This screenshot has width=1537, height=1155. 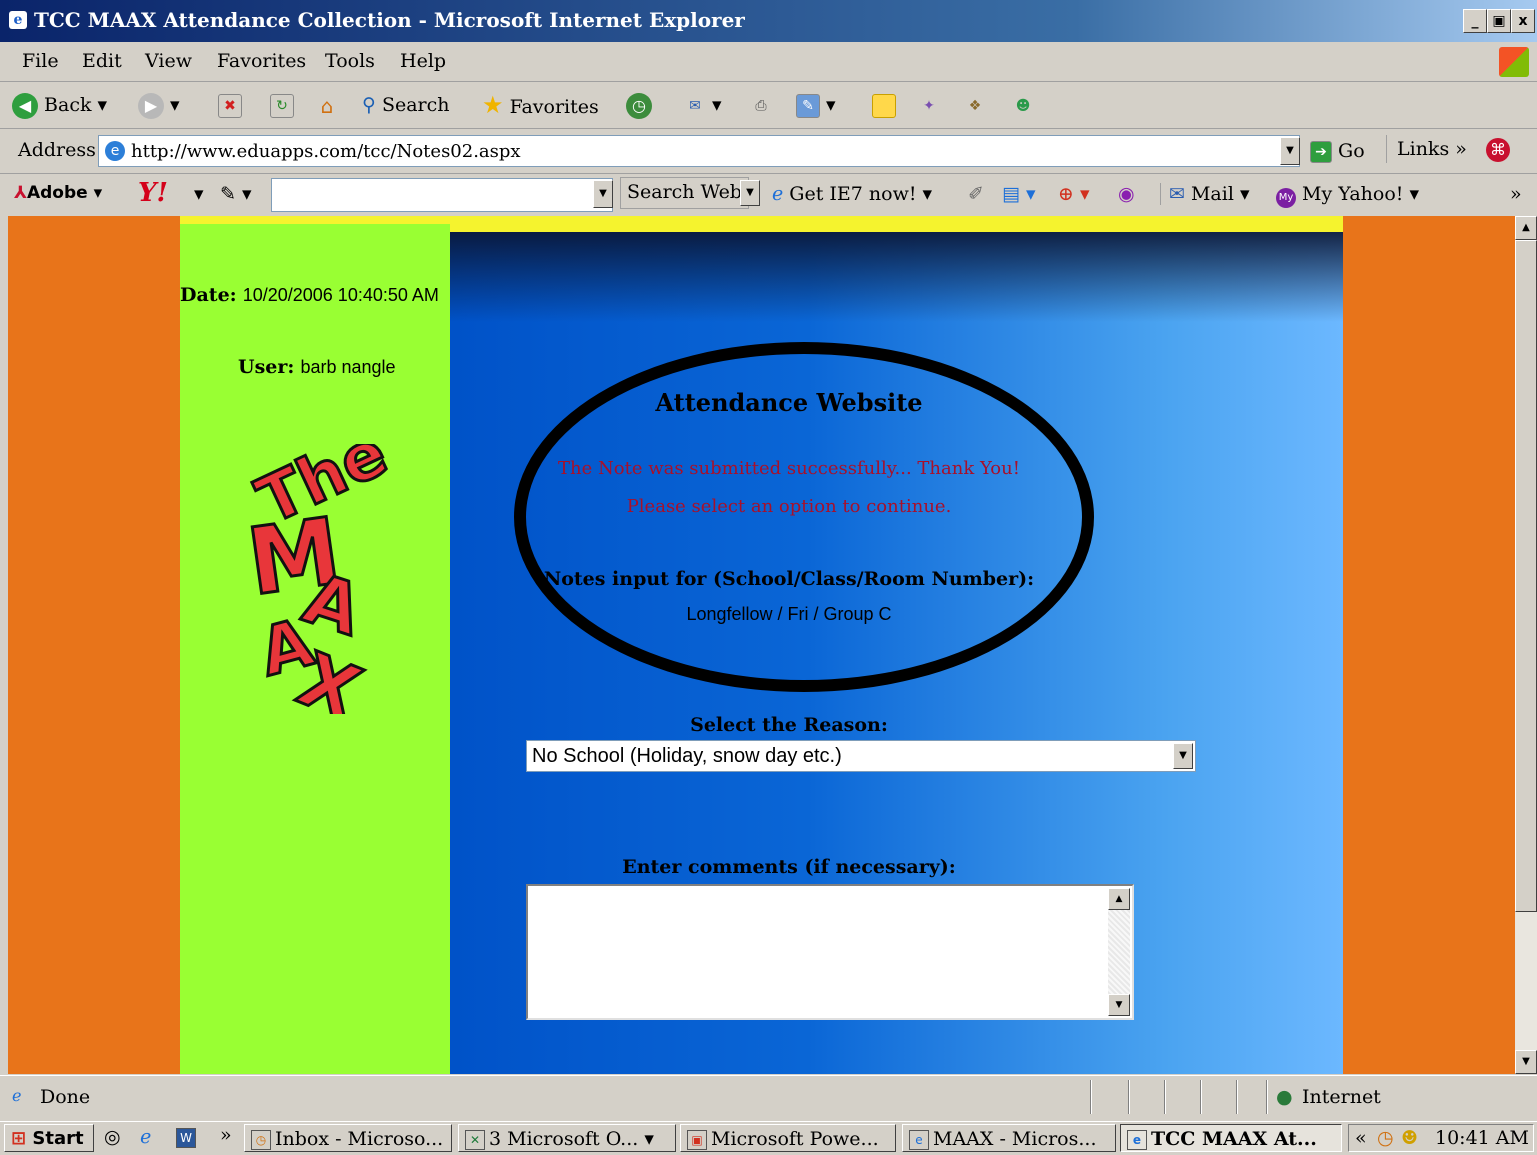 I want to click on tray-messenger-icon: ☻, so click(x=1409, y=1138).